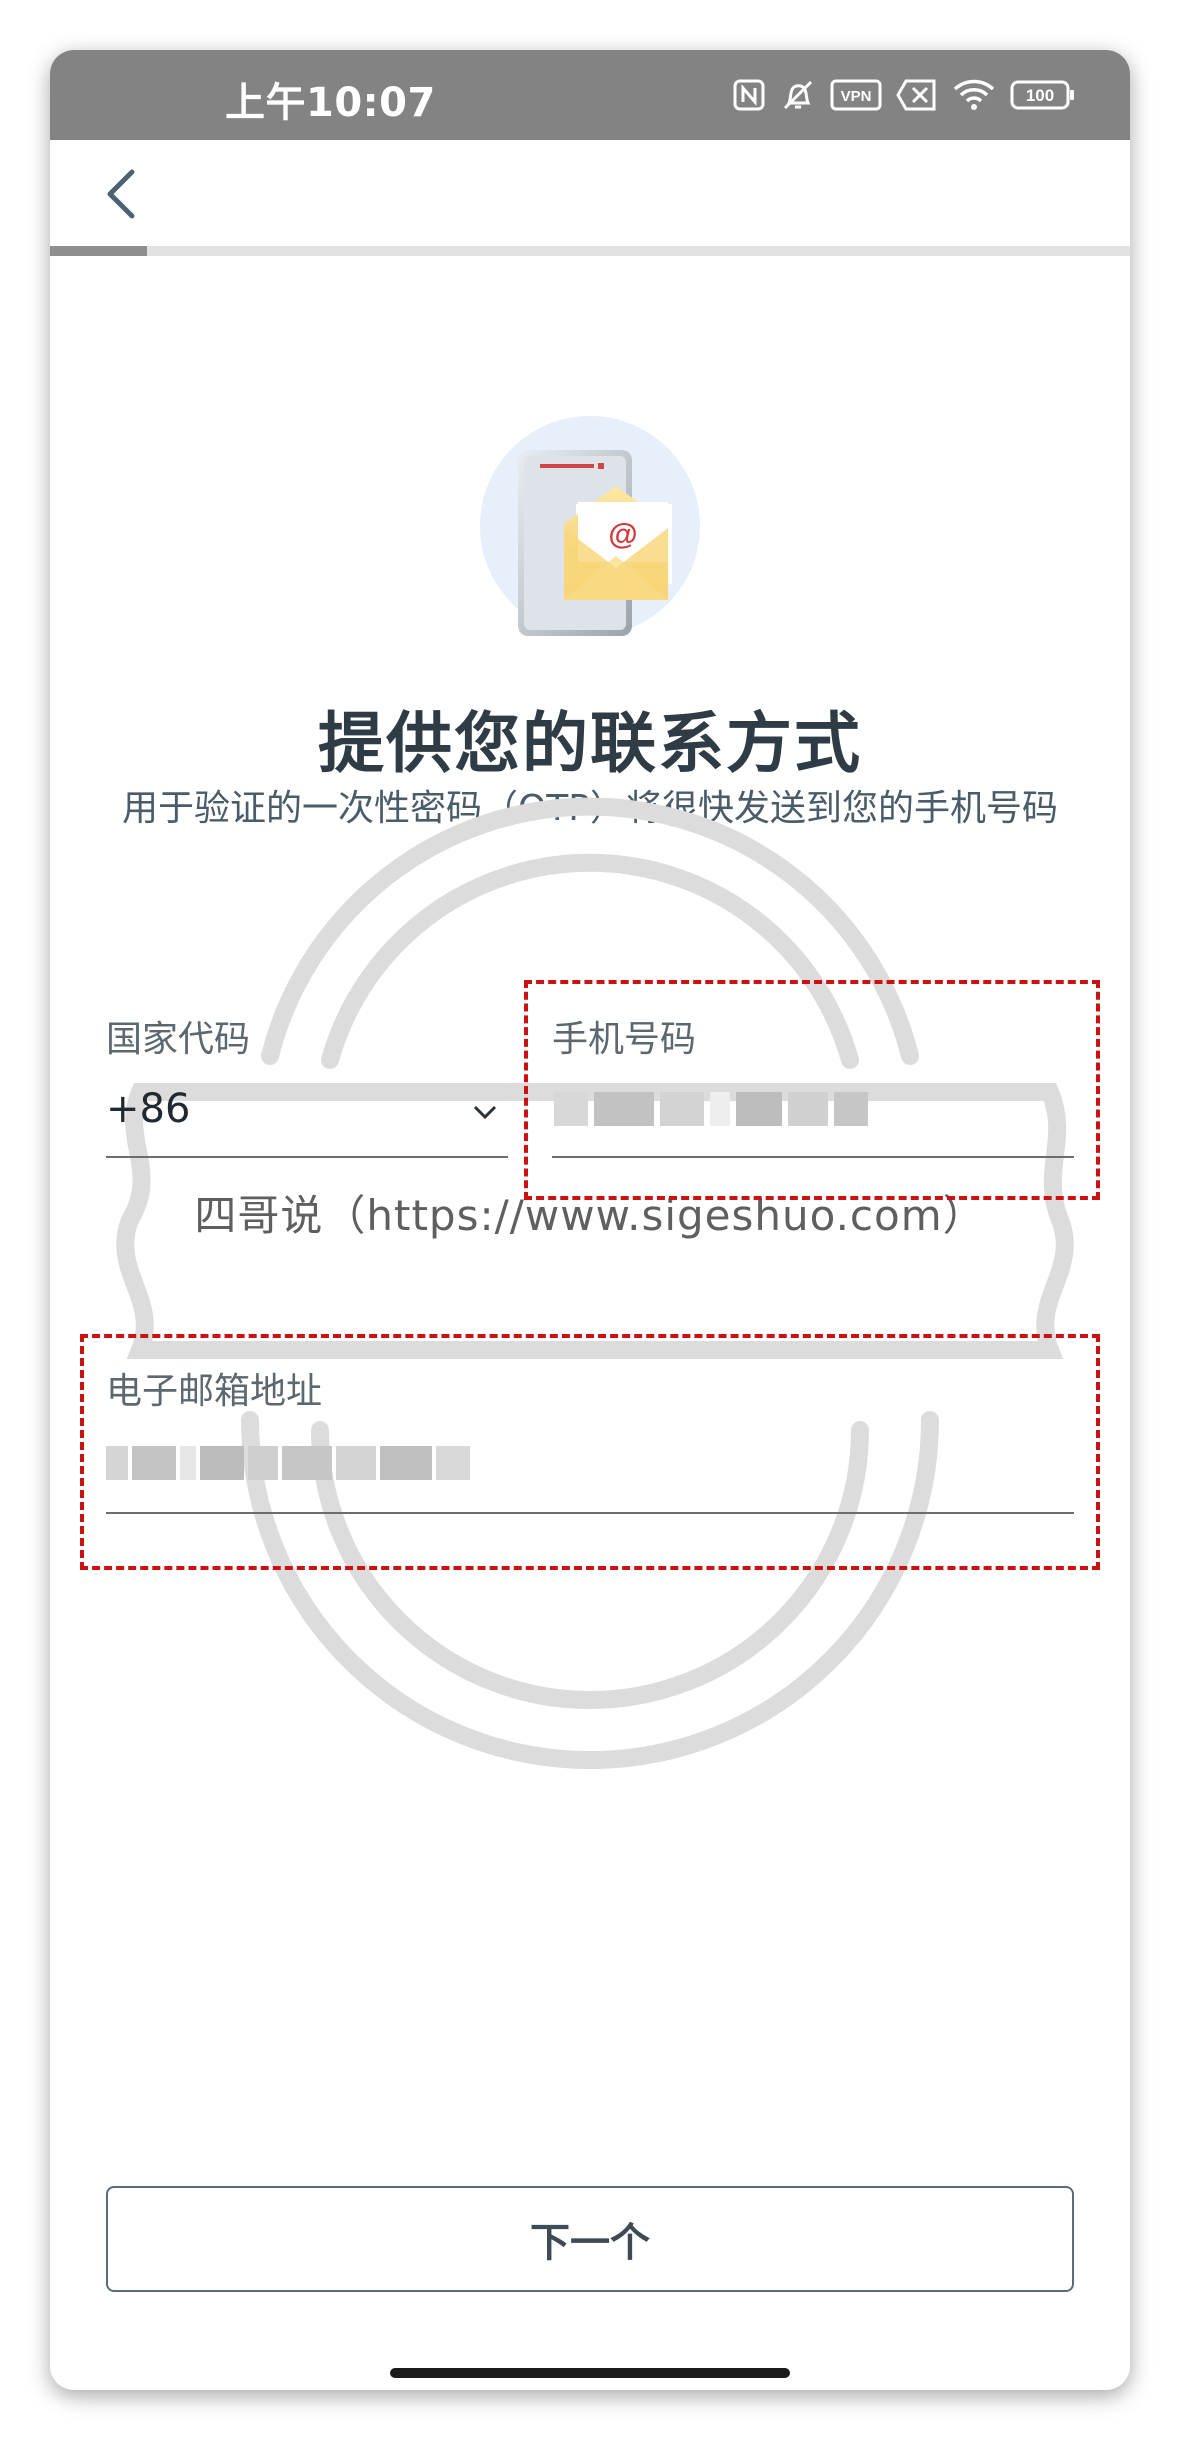  Describe the element at coordinates (711, 1109) in the screenshot. I see `phone-number-redacted` at that location.